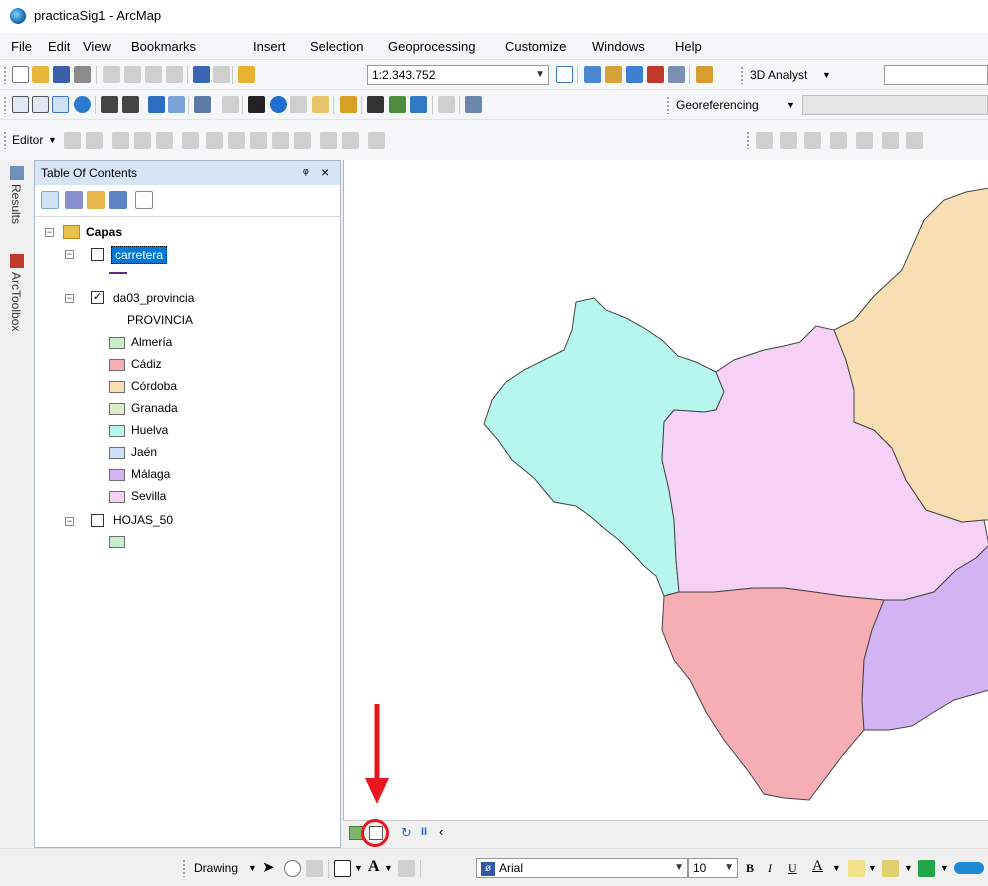  Describe the element at coordinates (458, 75) in the screenshot. I see `map-scale-input: 1:2.343.752 ▼` at that location.